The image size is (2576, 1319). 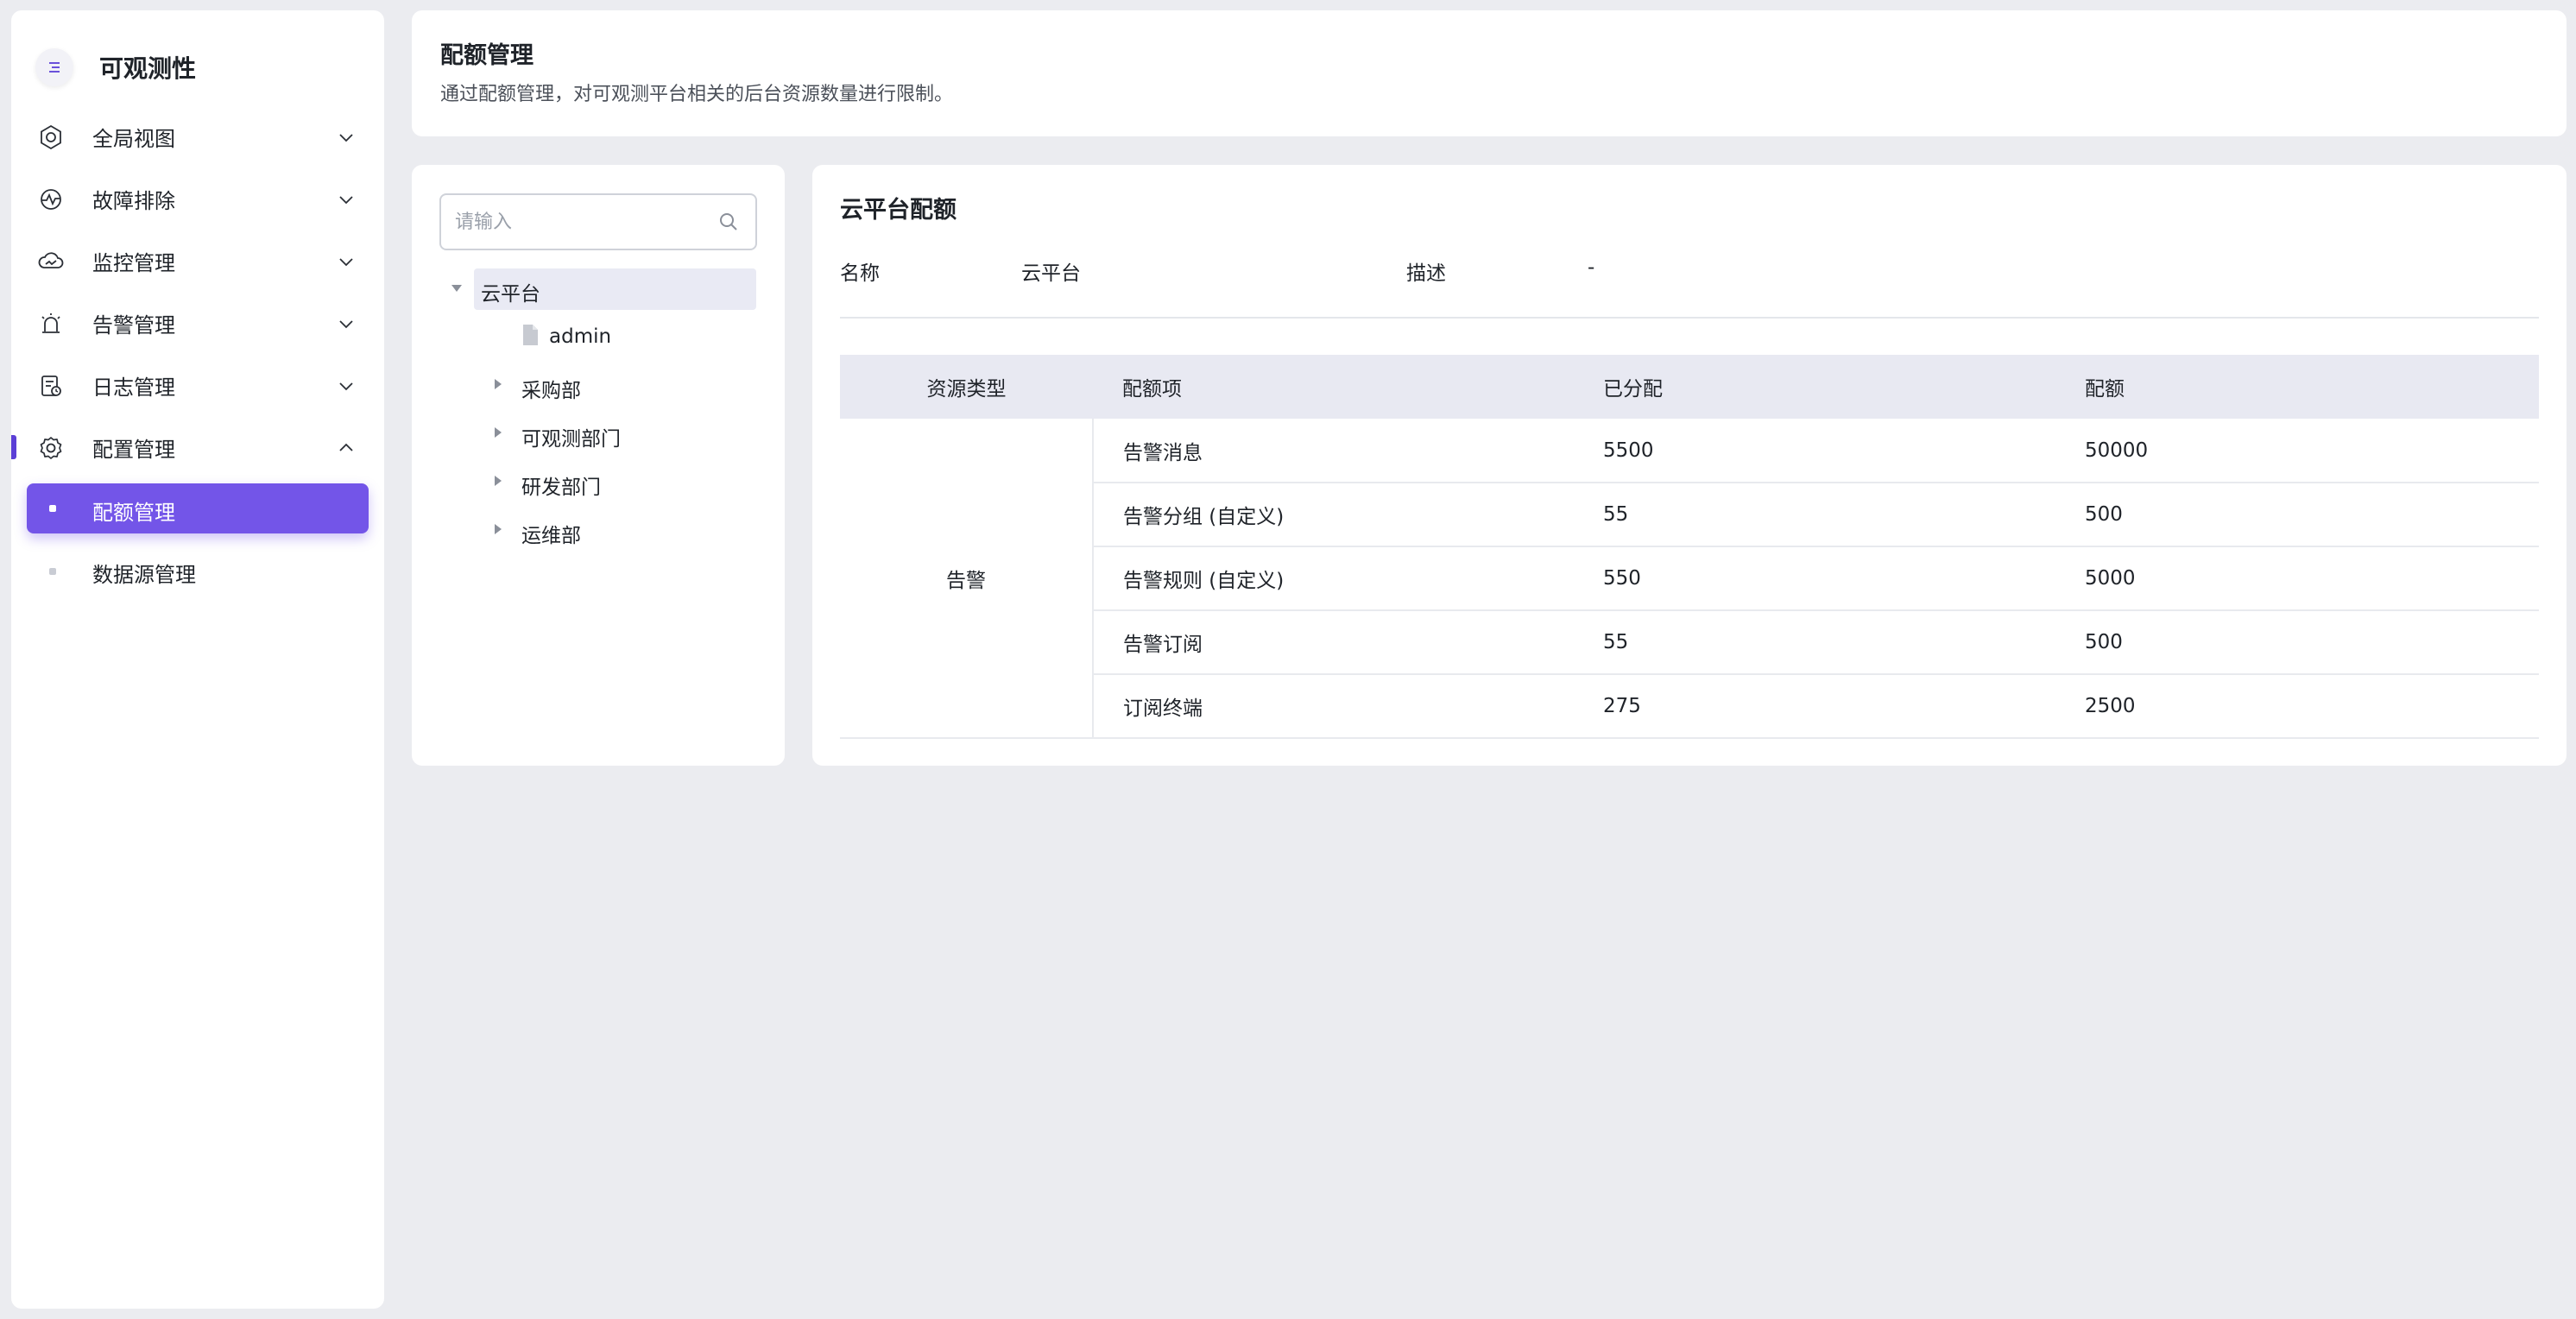 I want to click on sidebar-item-global-view: 全局视图, so click(x=197, y=136).